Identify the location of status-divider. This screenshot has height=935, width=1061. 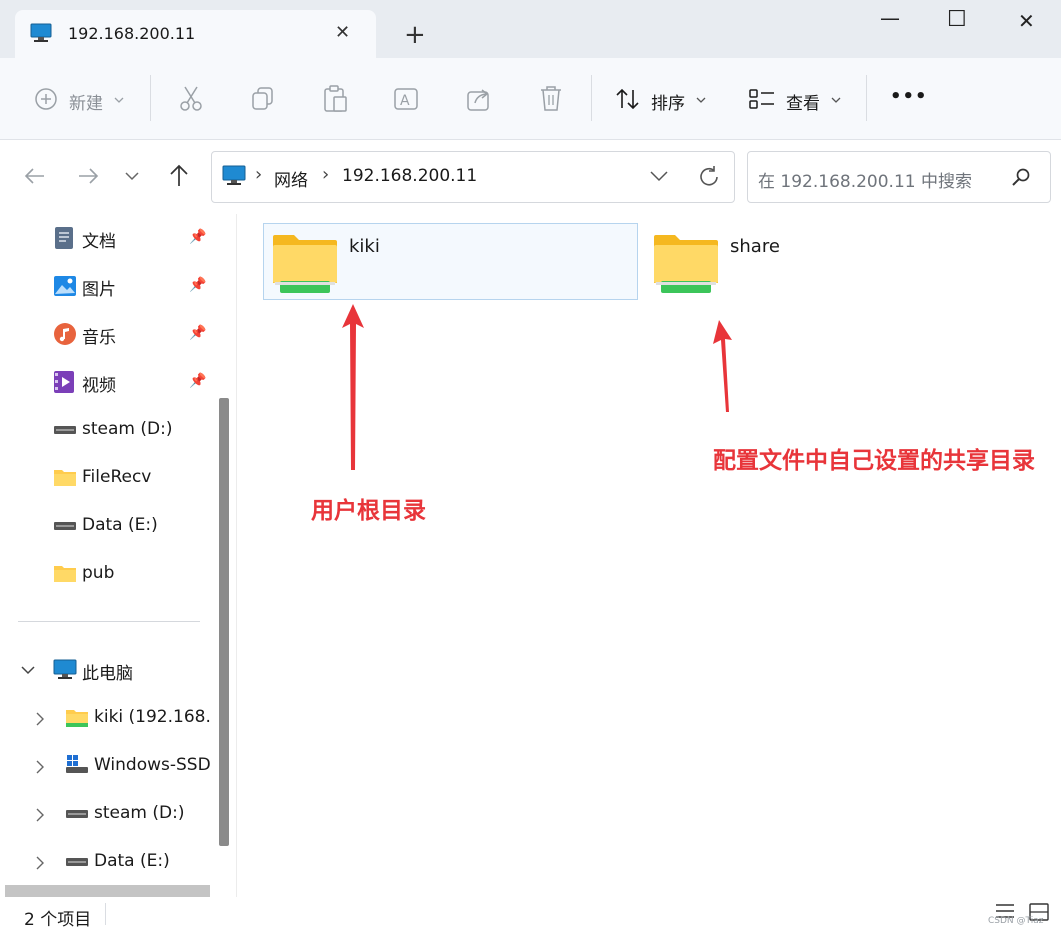
(105, 914).